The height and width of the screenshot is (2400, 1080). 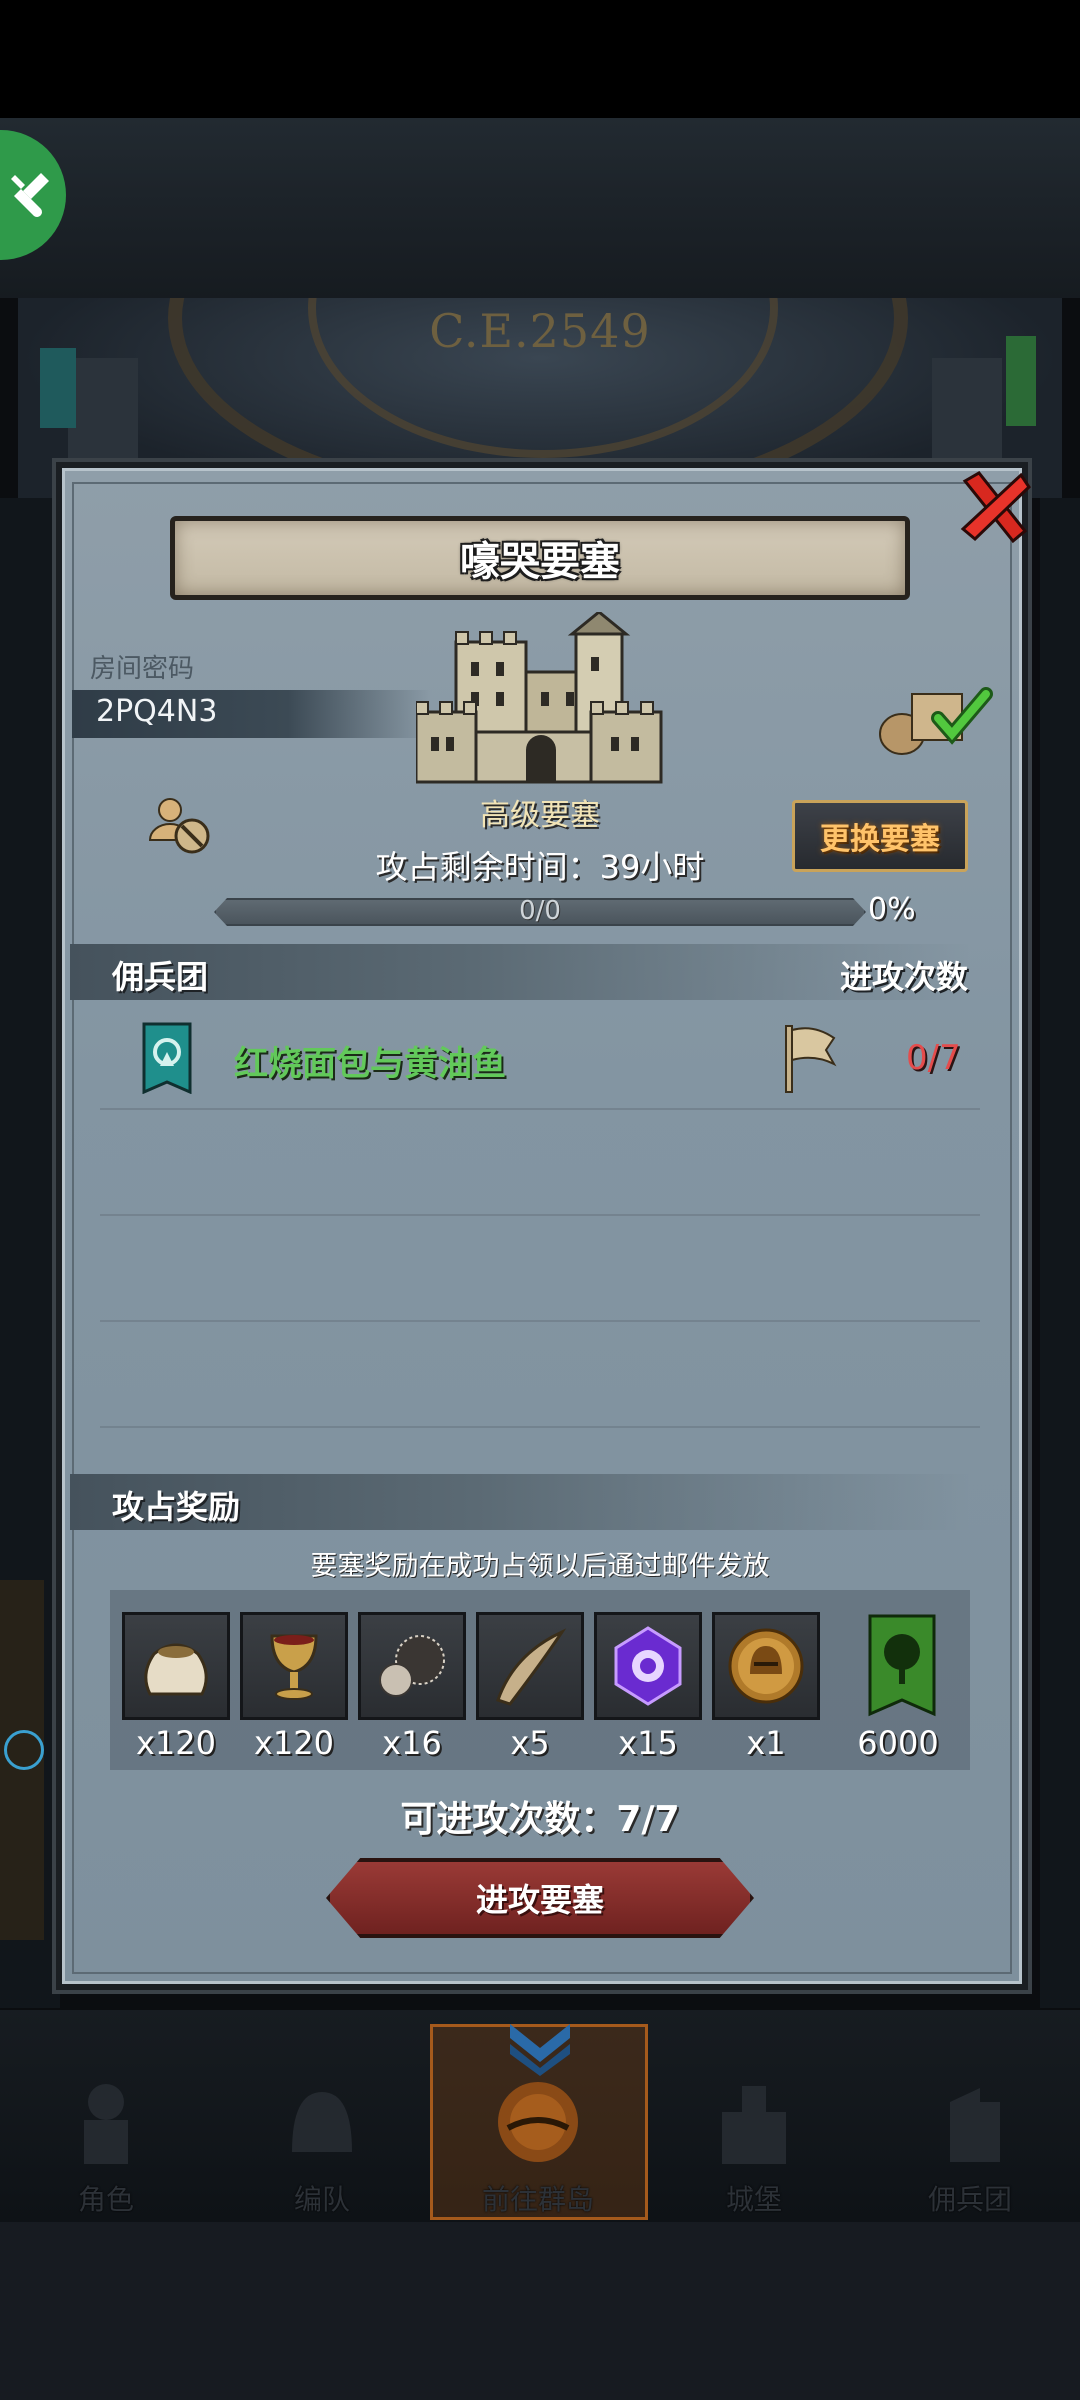 I want to click on nav-item-mercenary: 佣兵团, so click(x=970, y=2134).